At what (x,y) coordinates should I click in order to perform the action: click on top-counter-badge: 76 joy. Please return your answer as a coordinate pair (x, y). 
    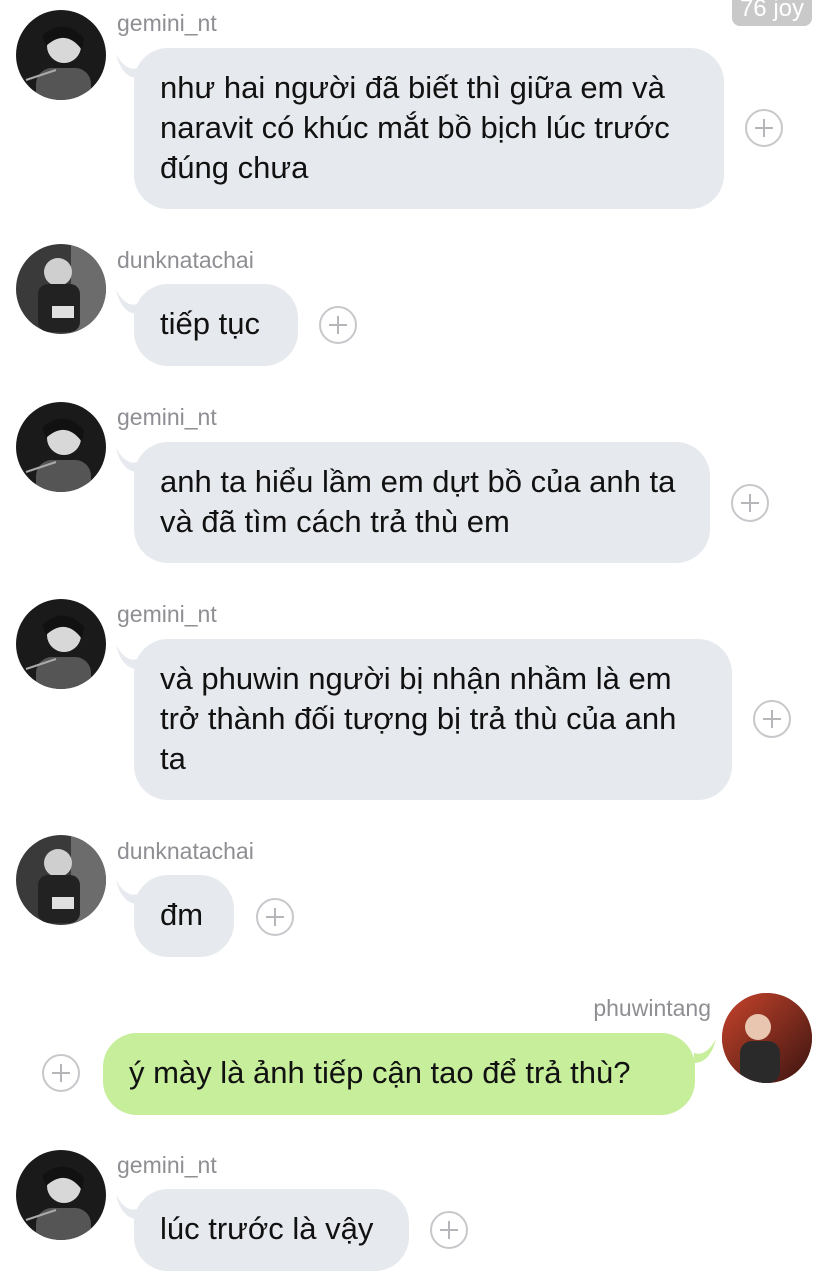
    Looking at the image, I should click on (771, 13).